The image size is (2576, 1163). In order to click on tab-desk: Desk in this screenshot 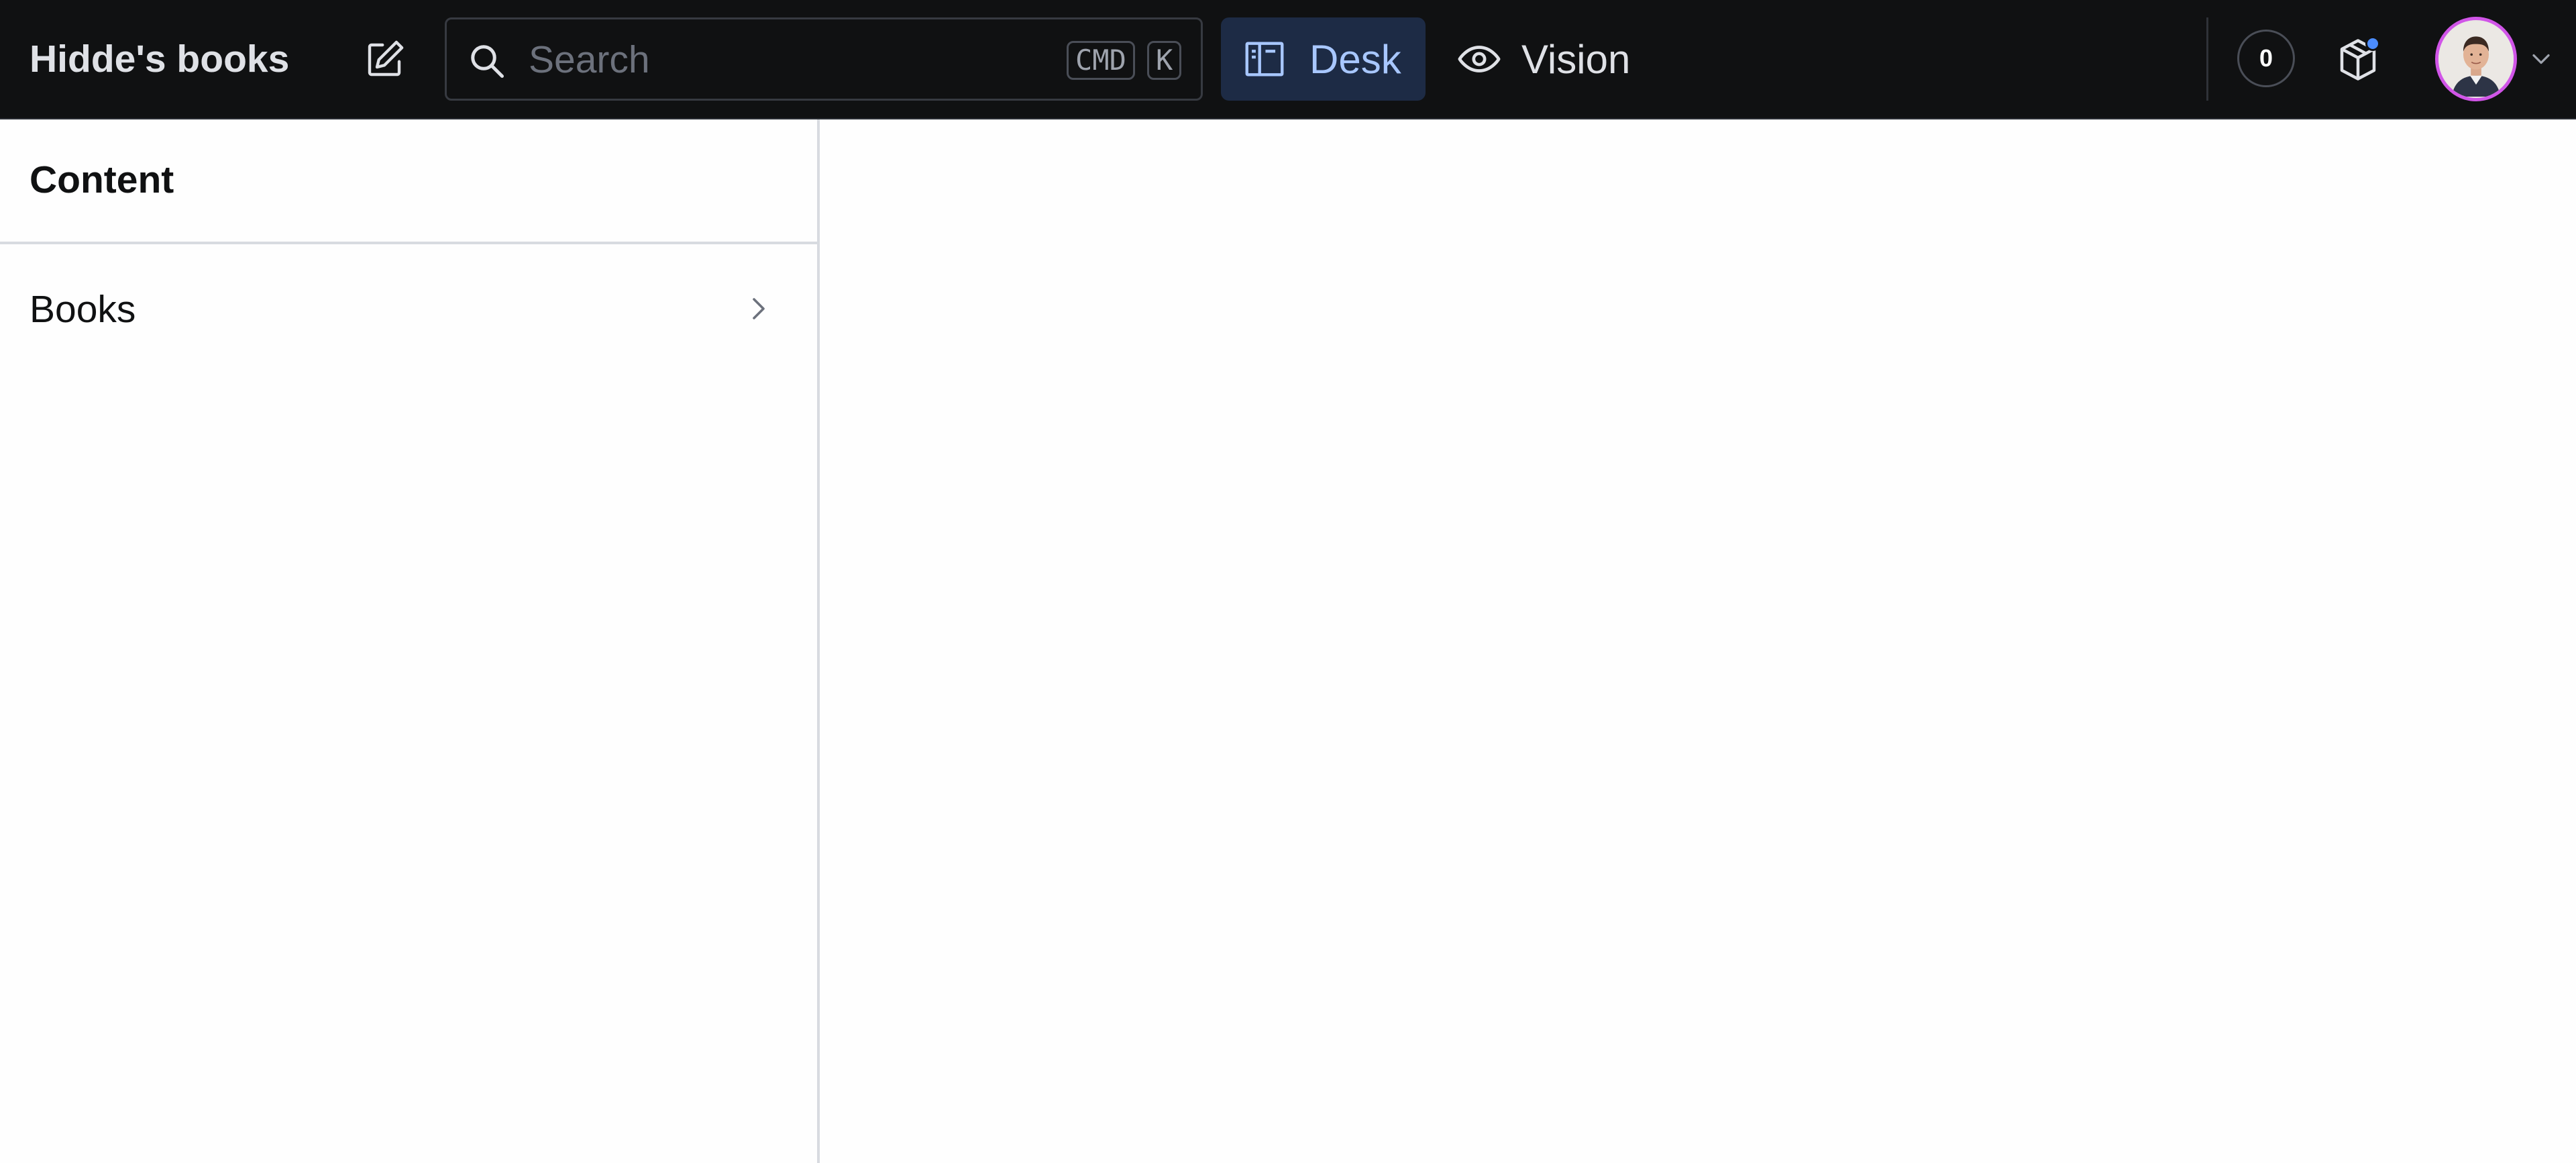, I will do `click(1323, 59)`.